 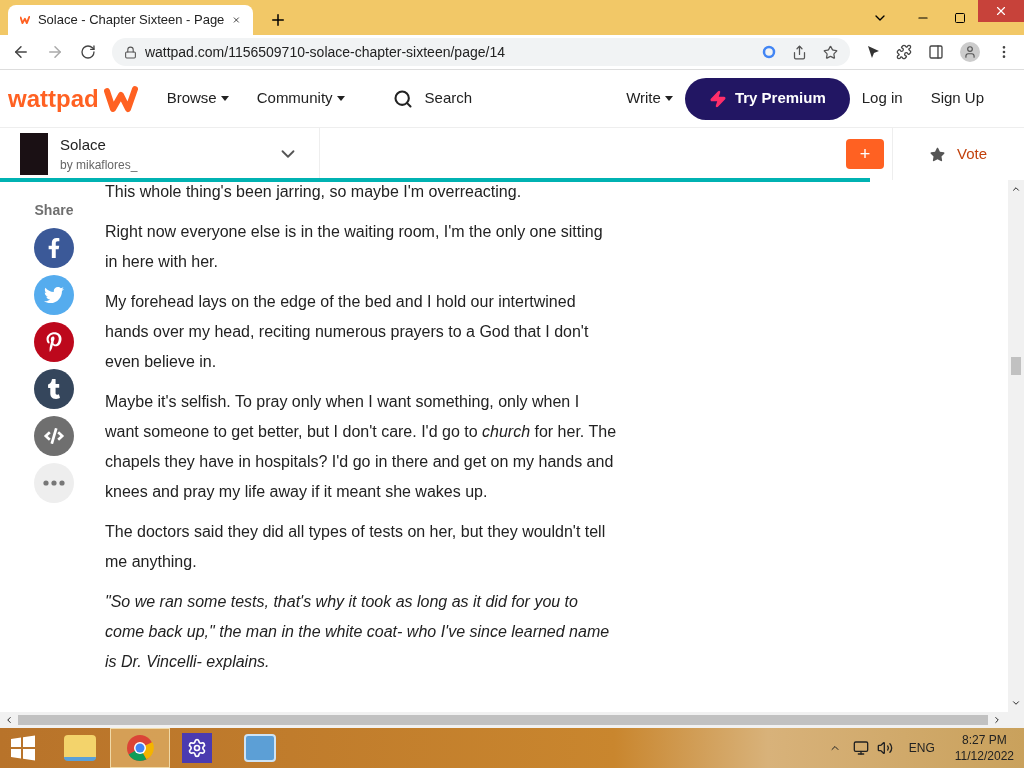 What do you see at coordinates (23, 748) in the screenshot?
I see `windows-start-icon` at bounding box center [23, 748].